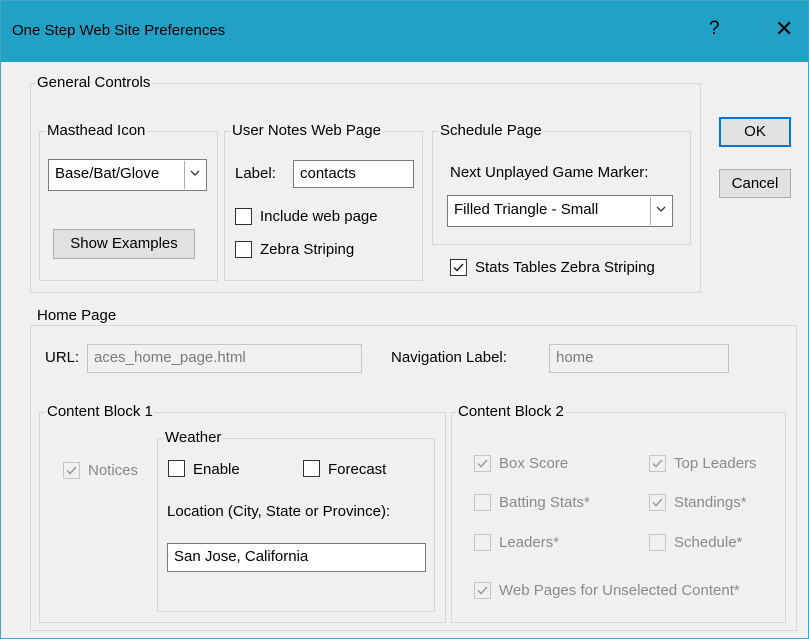 This screenshot has width=809, height=639. I want to click on window-title: One Step Web Site Preferences, so click(119, 30).